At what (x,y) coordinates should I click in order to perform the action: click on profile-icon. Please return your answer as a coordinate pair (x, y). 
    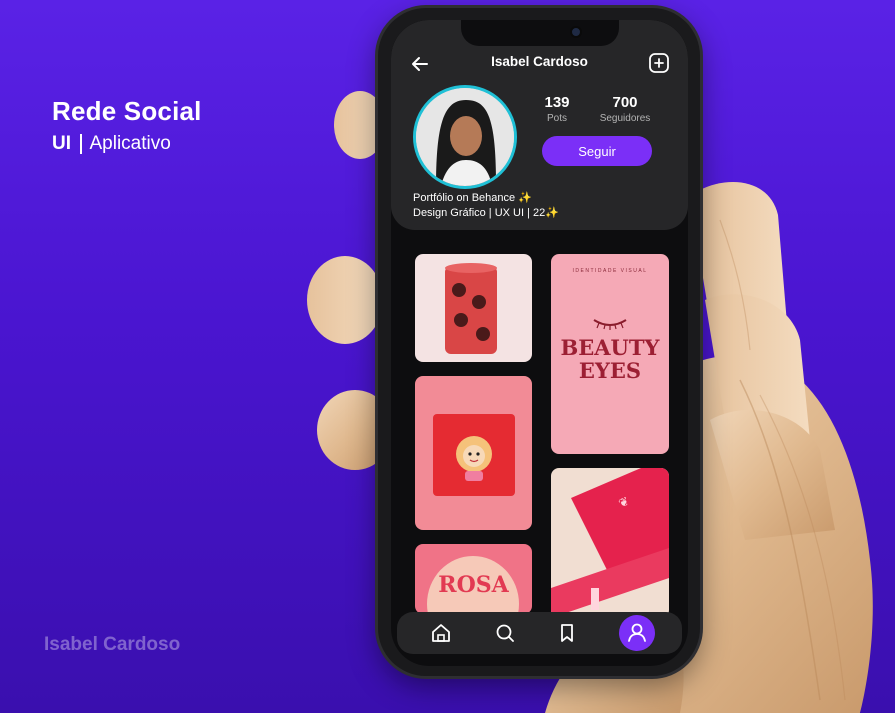
    Looking at the image, I should click on (637, 633).